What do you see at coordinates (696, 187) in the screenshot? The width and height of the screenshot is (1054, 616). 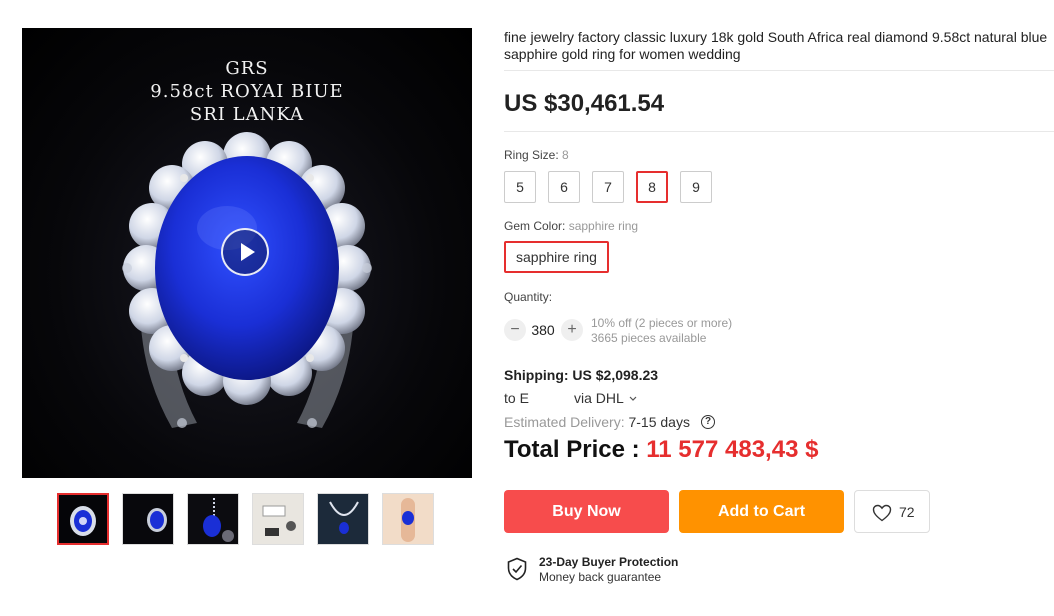 I see `size-option-9: 9` at bounding box center [696, 187].